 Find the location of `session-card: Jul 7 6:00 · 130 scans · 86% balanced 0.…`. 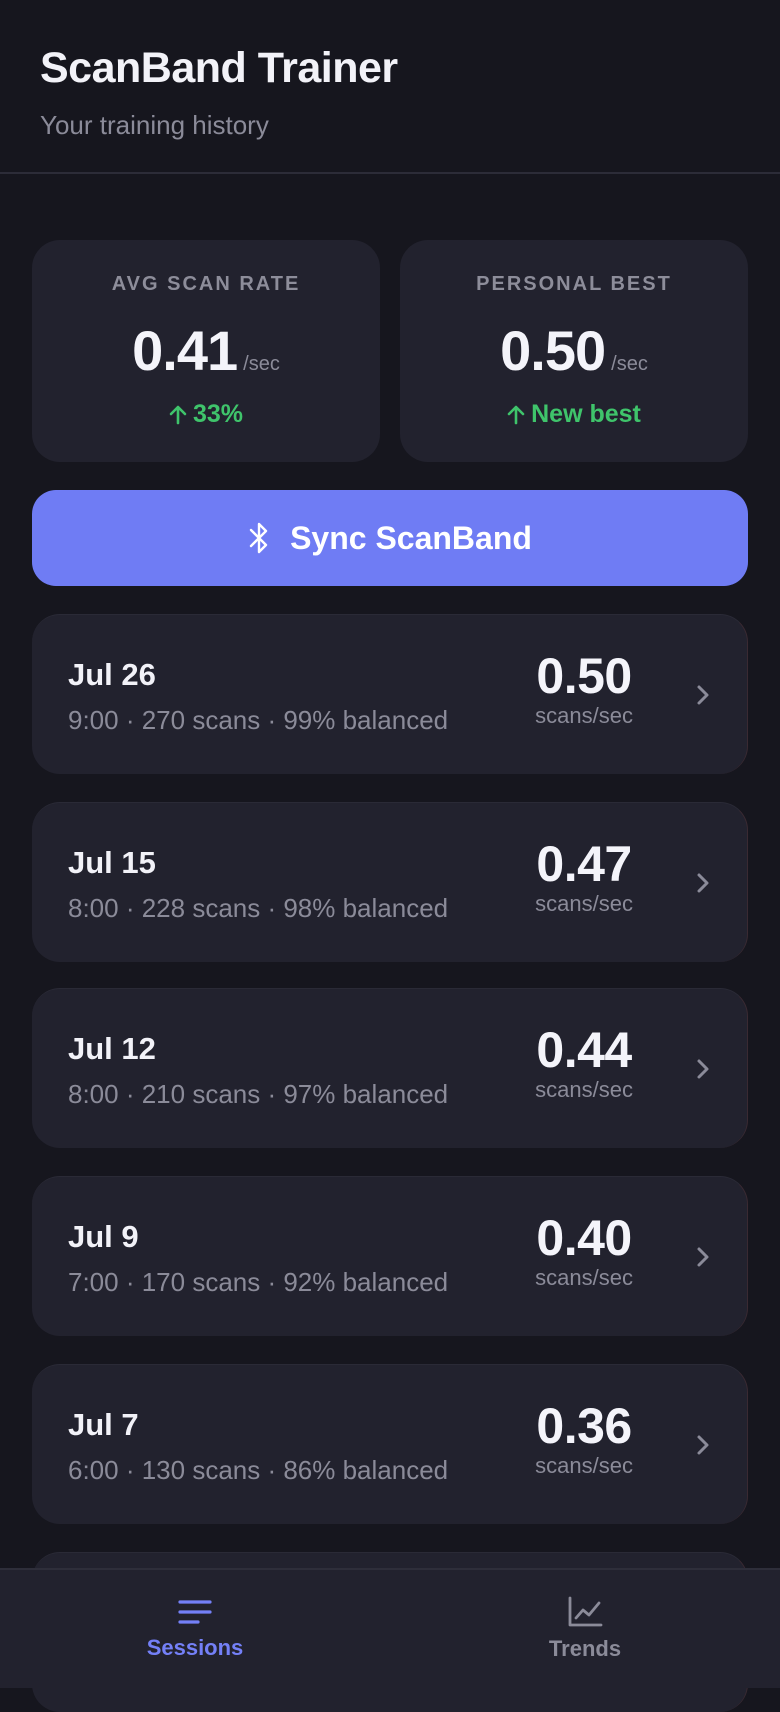

session-card: Jul 7 6:00 · 130 scans · 86% balanced 0.… is located at coordinates (390, 1444).